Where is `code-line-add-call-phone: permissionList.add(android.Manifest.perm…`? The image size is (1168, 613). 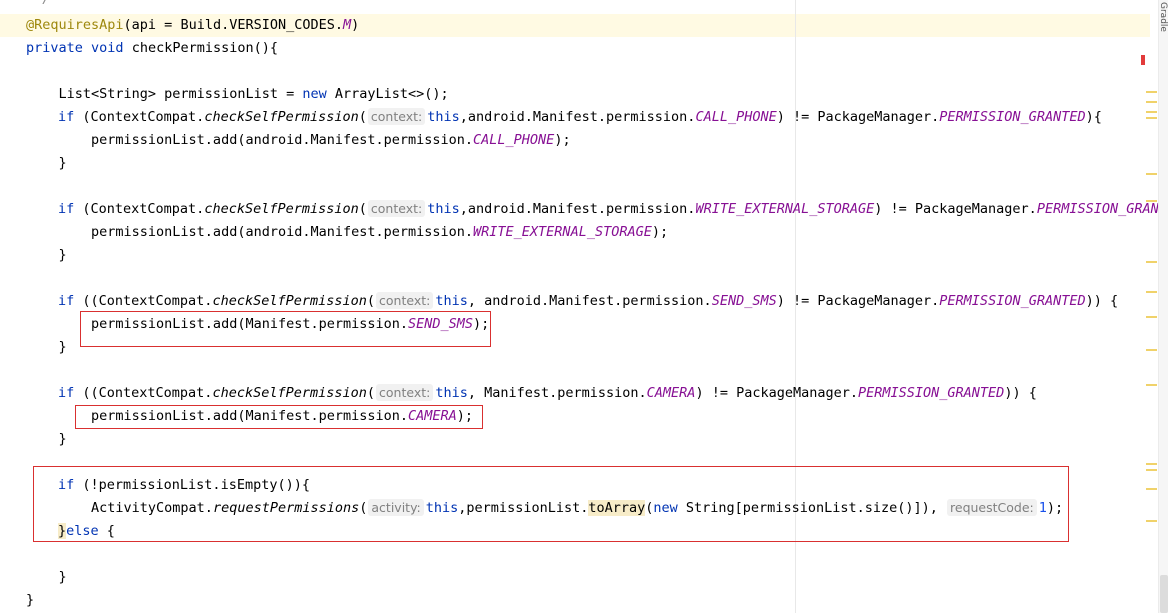 code-line-add-call-phone: permissionList.add(android.Manifest.perm… is located at coordinates (597, 140).